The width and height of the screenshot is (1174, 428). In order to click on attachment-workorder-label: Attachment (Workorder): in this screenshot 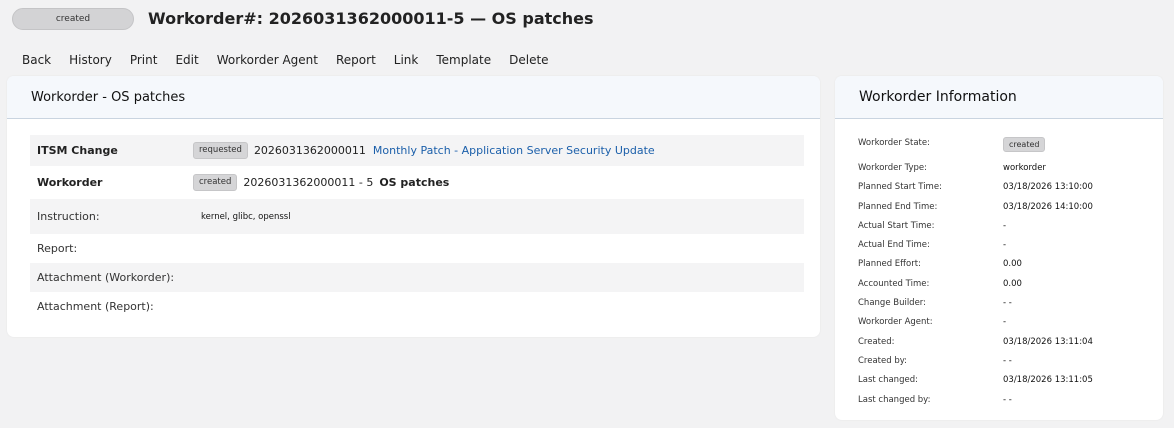, I will do `click(106, 277)`.